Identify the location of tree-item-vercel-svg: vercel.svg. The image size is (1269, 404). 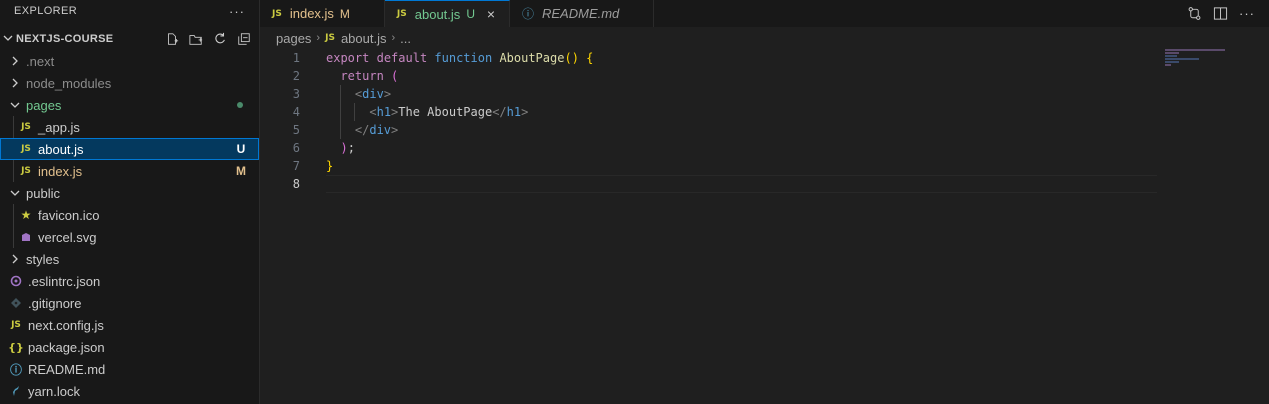
(129, 237).